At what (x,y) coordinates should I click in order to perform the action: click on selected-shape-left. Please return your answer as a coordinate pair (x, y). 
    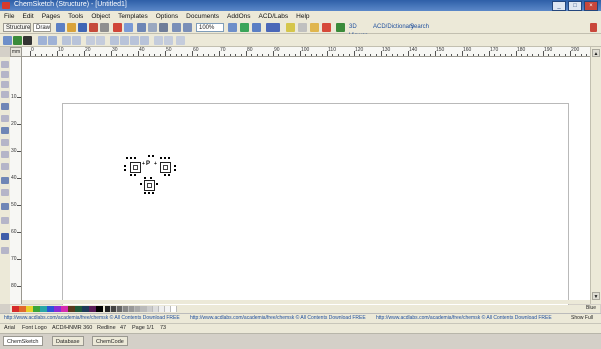
    Looking at the image, I should click on (135, 167).